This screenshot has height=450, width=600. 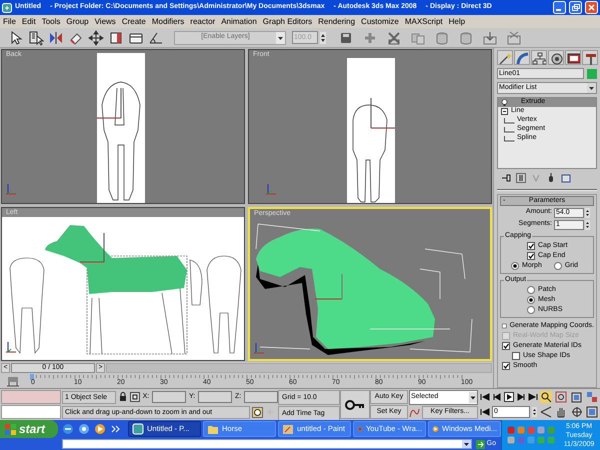 What do you see at coordinates (122, 397) in the screenshot?
I see `lock-icon` at bounding box center [122, 397].